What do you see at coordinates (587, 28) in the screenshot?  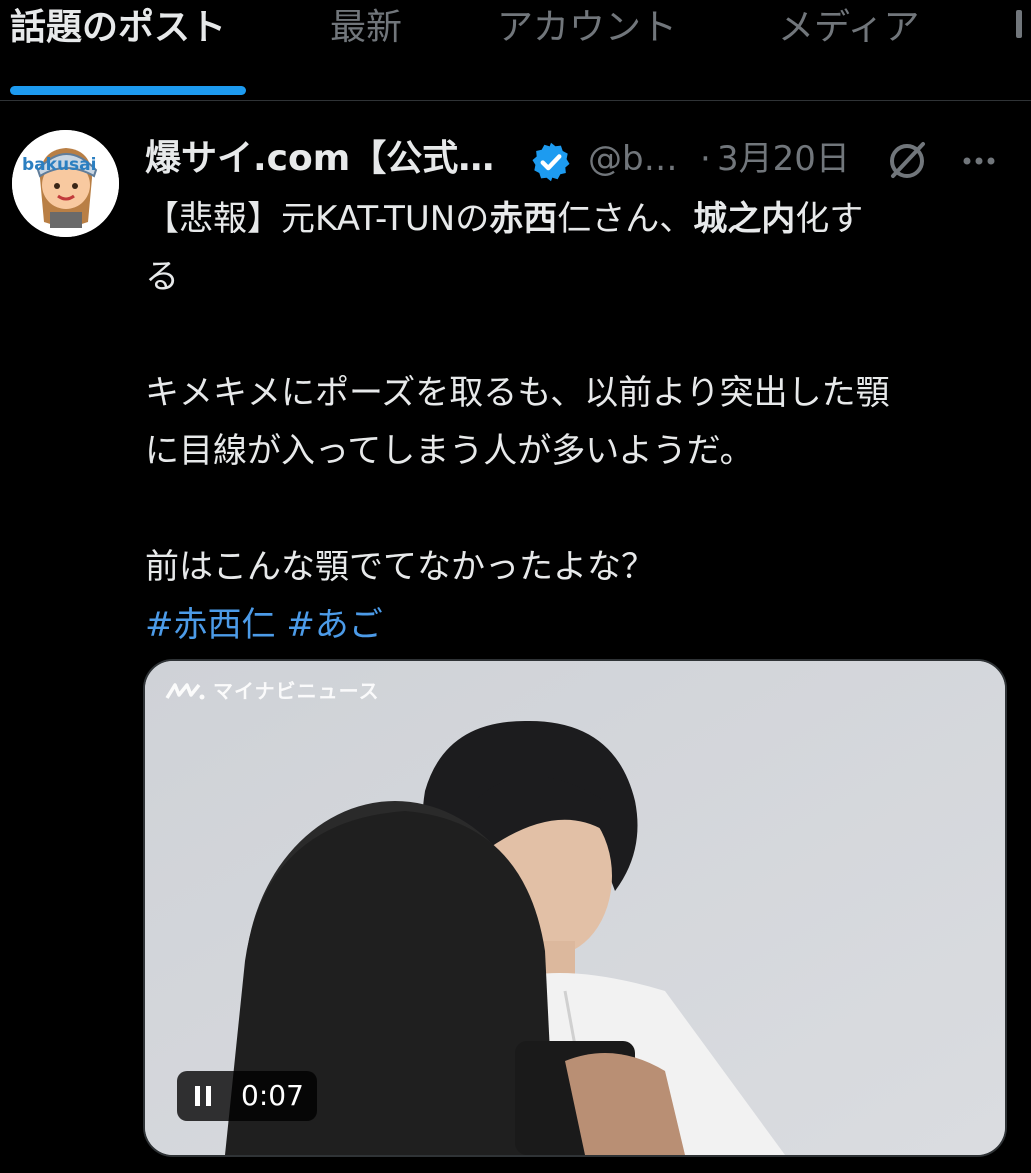 I see `tab-accounts: アカウント` at bounding box center [587, 28].